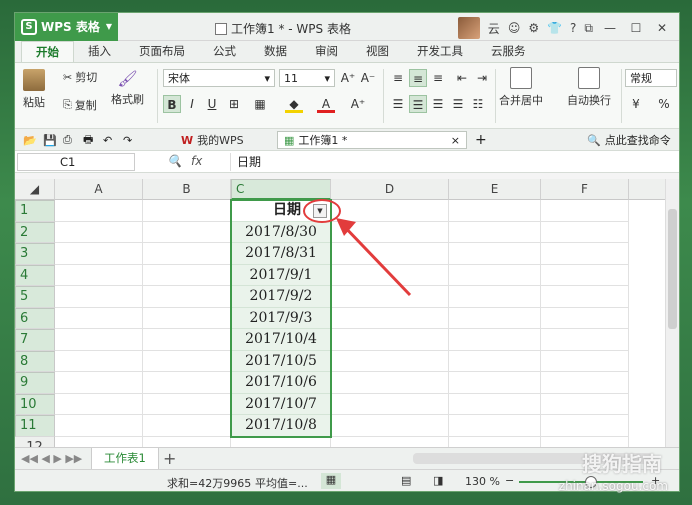  Describe the element at coordinates (127, 88) in the screenshot. I see `format-painter-button: 🖌 格式刷` at that location.